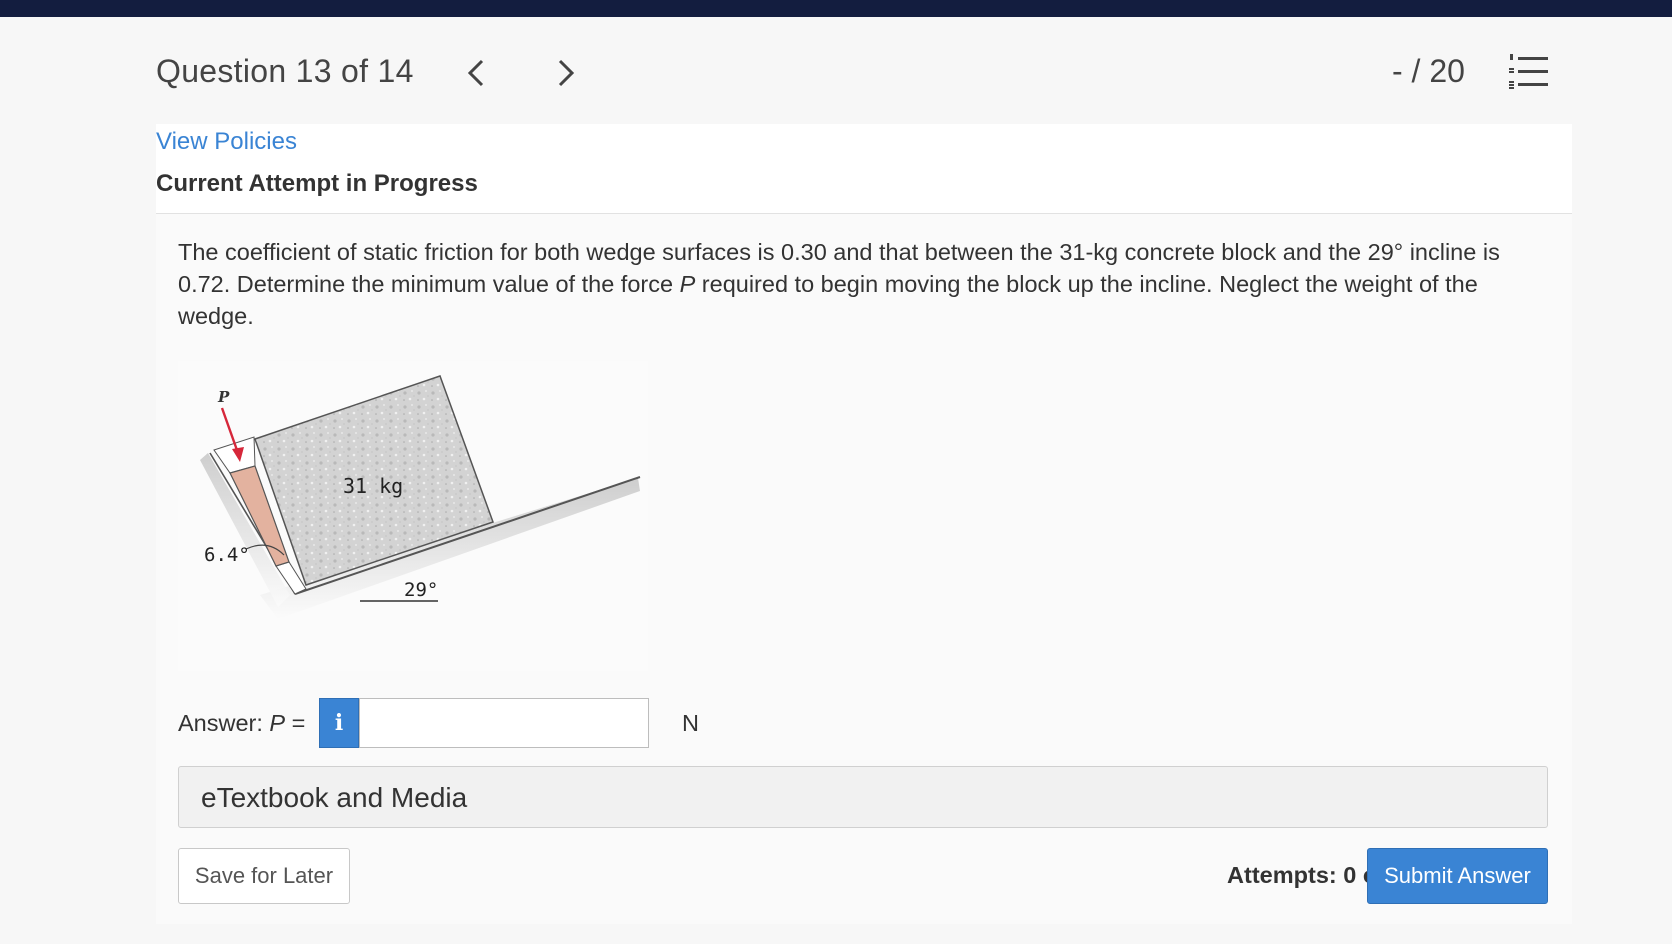 This screenshot has width=1672, height=944. Describe the element at coordinates (285, 71) in the screenshot. I see `question-counter: Question 13 of 14` at that location.